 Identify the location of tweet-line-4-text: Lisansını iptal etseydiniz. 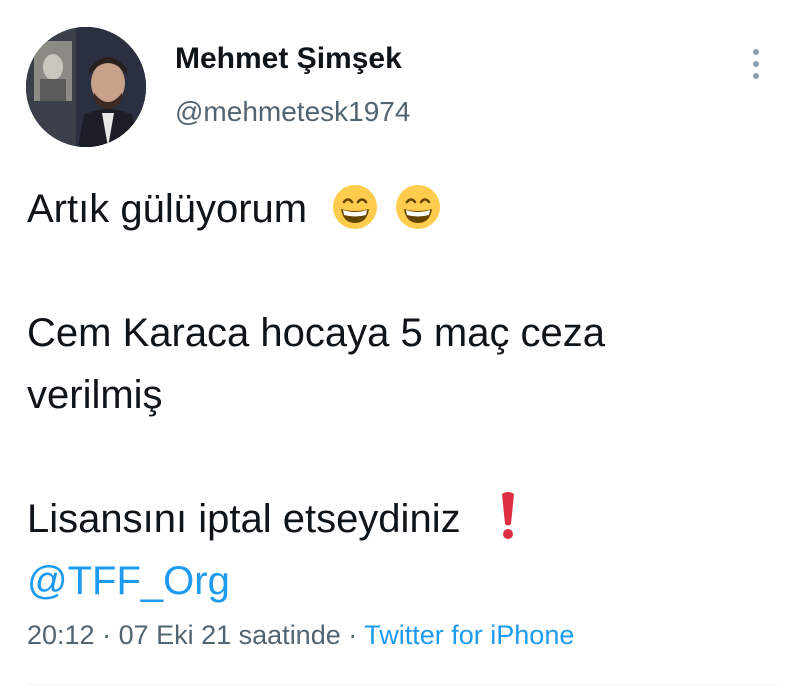
(244, 519).